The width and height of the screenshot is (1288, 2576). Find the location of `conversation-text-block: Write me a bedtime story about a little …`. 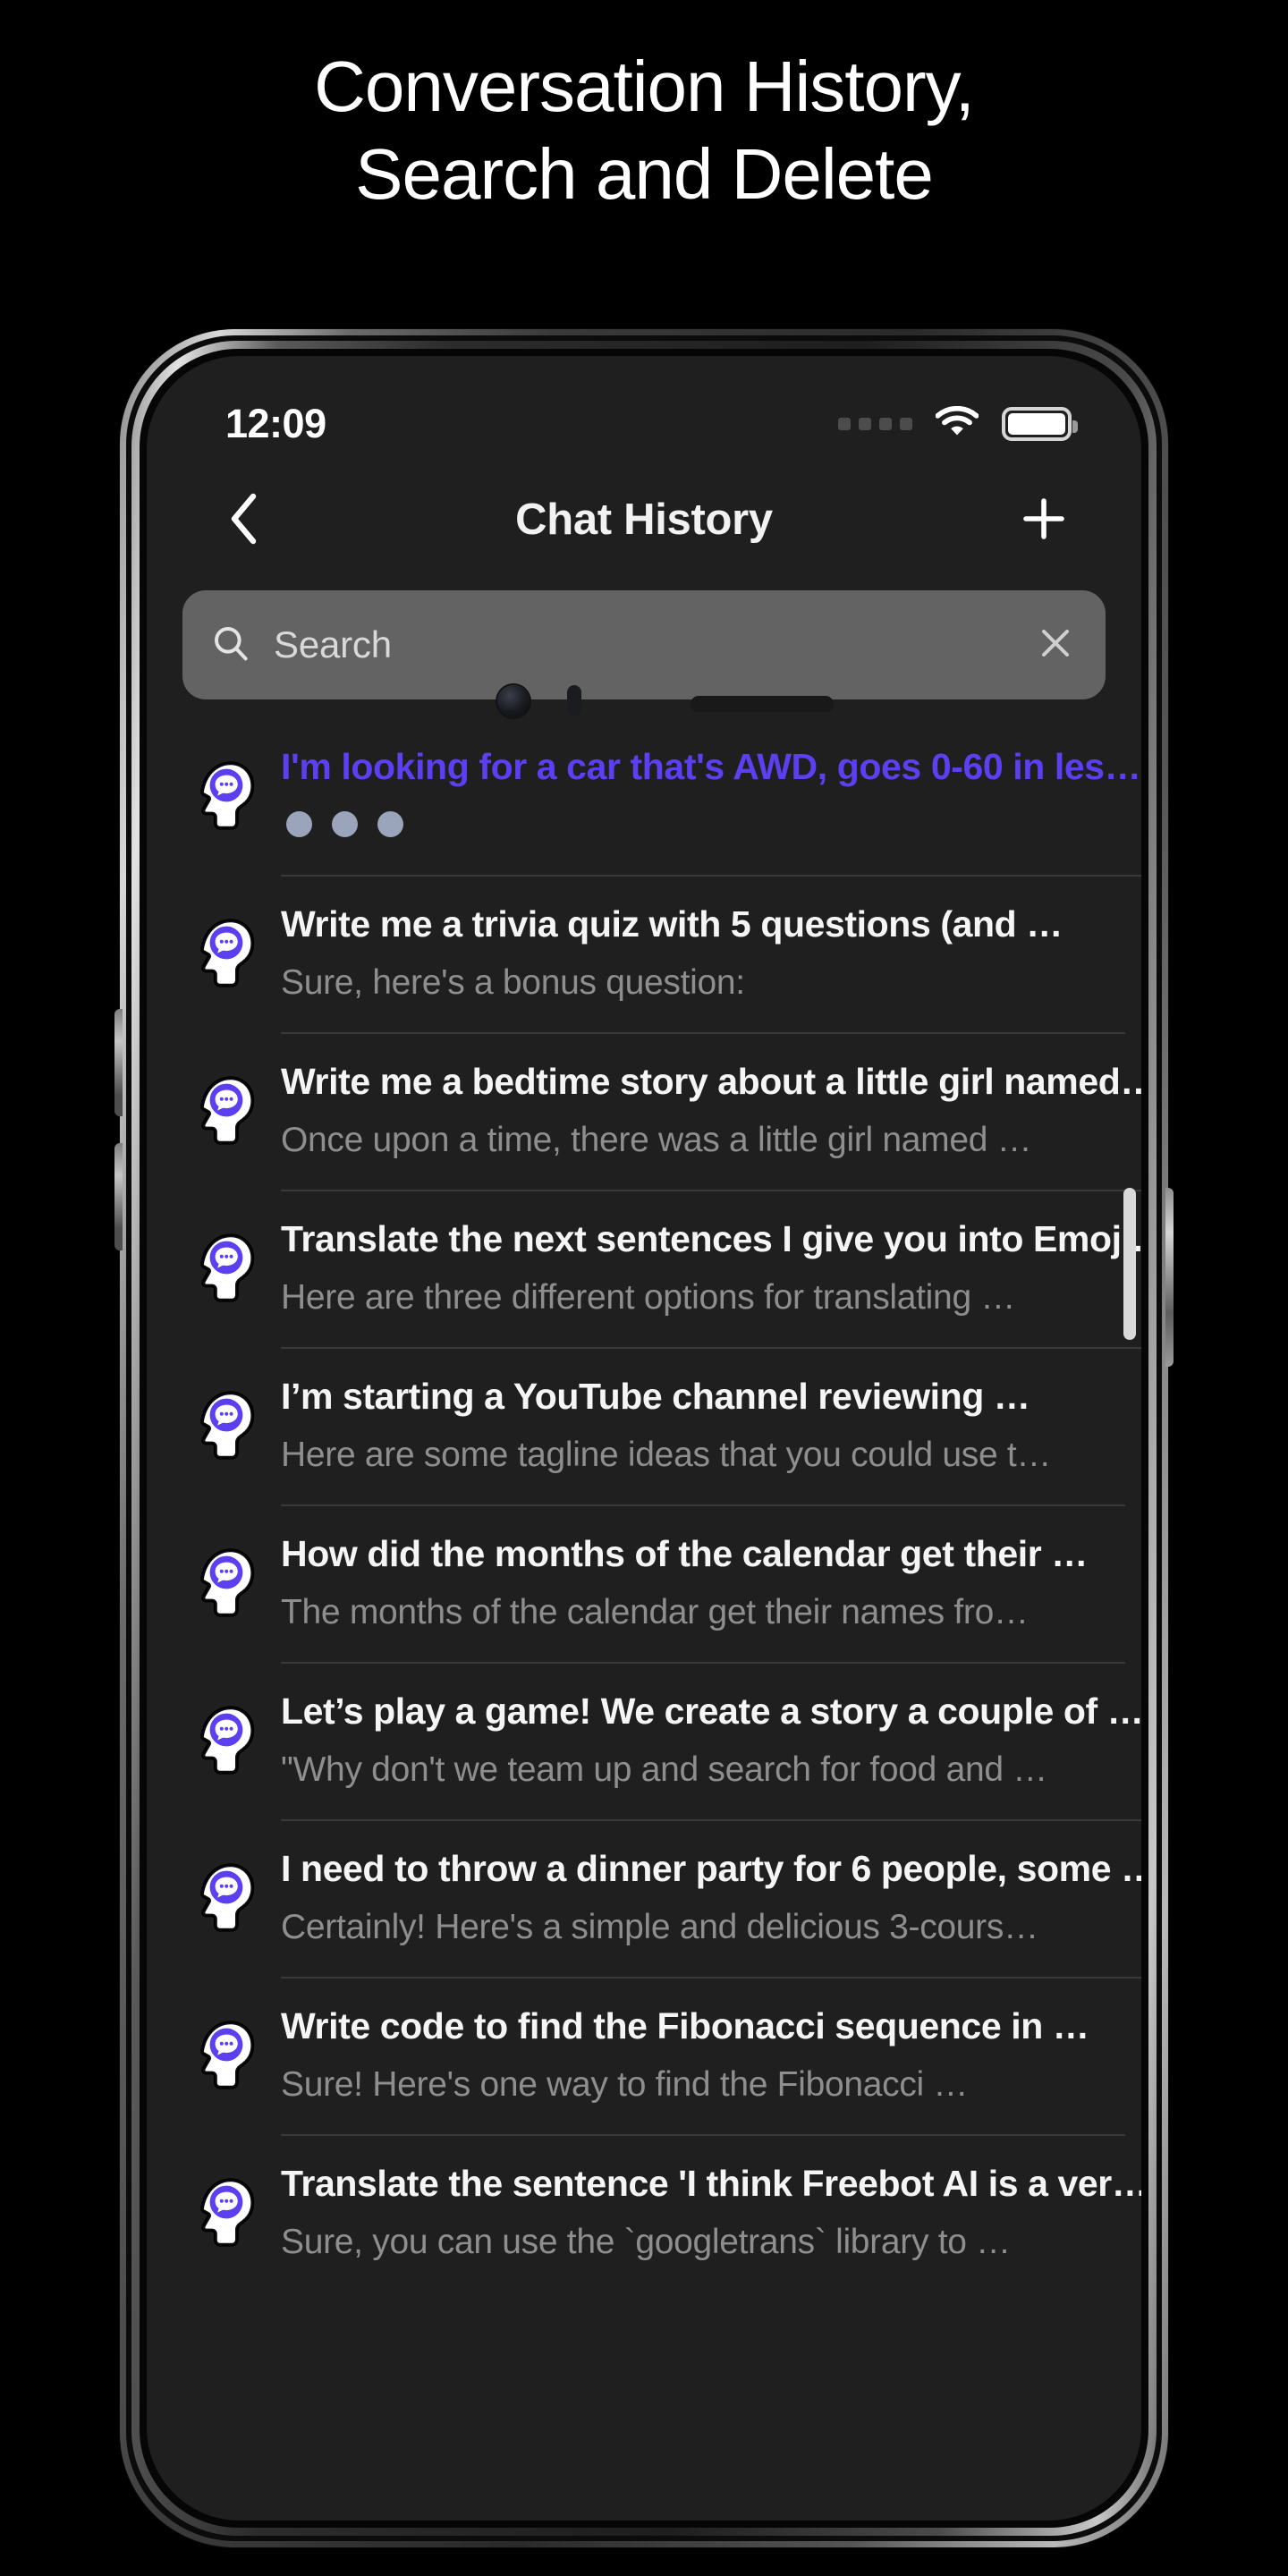

conversation-text-block: Write me a bedtime story about a little … is located at coordinates (711, 1112).